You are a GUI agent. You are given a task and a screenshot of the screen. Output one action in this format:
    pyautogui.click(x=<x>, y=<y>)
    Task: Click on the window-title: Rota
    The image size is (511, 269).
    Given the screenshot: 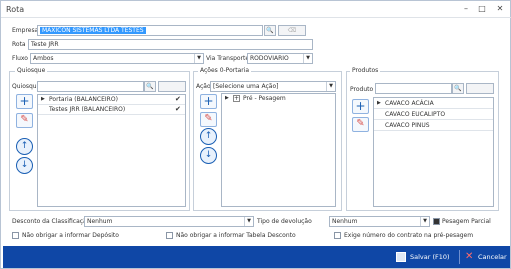 What is the action you would take?
    pyautogui.click(x=15, y=9)
    